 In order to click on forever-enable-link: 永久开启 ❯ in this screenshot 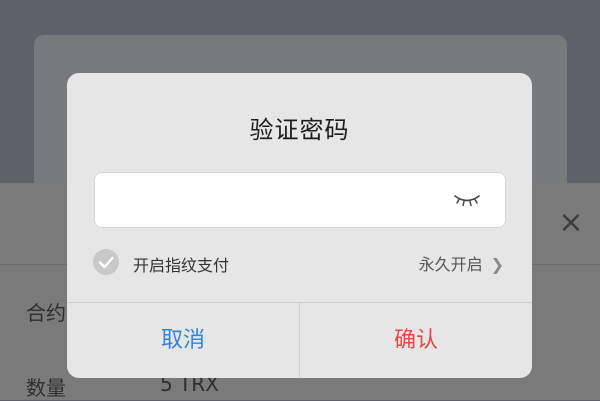, I will do `click(461, 263)`.